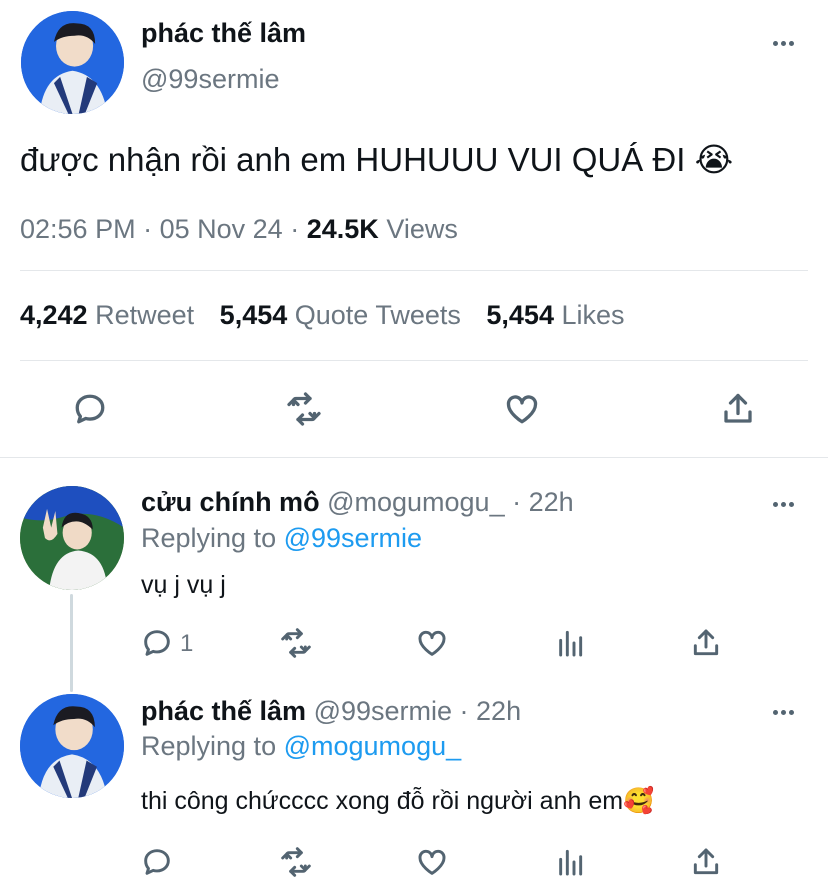 The image size is (828, 892). Describe the element at coordinates (183, 585) in the screenshot. I see `reply-text: vụ j vụ j` at that location.